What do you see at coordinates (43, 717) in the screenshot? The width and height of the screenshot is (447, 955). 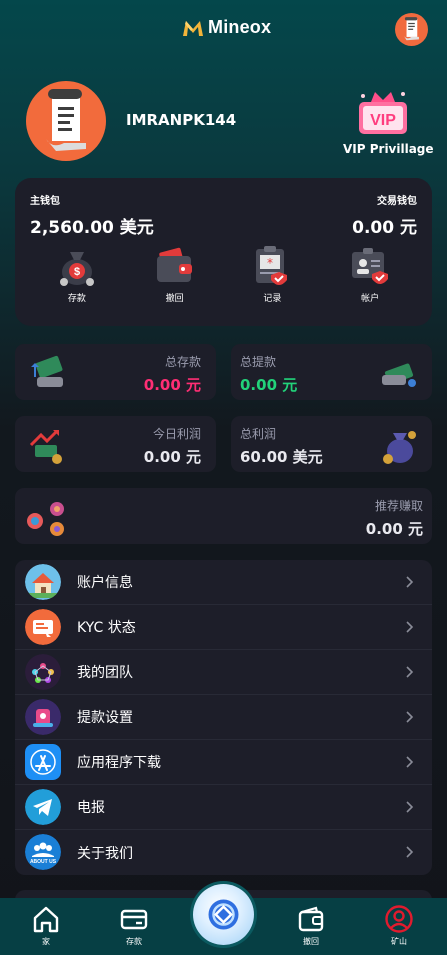 I see `withdraw-settings-icon` at bounding box center [43, 717].